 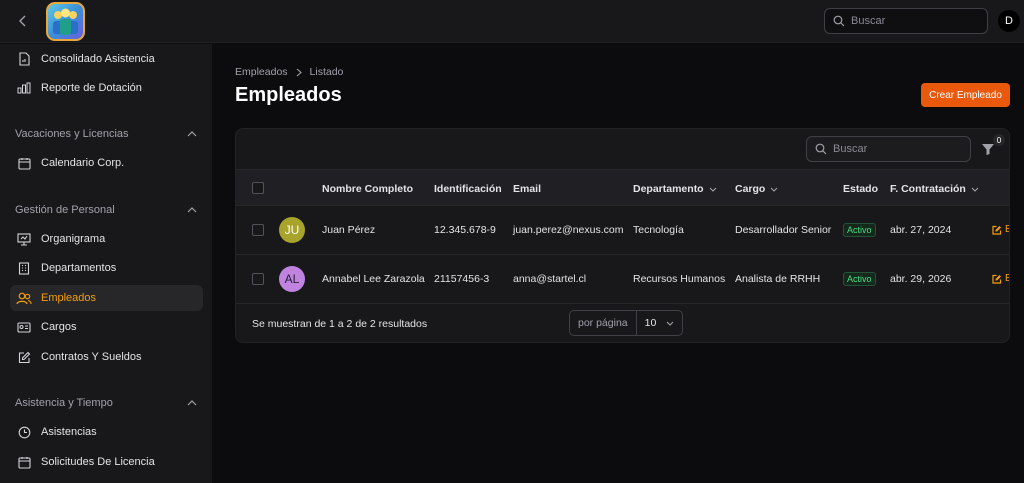 What do you see at coordinates (650, 323) in the screenshot?
I see `per-page-value: 10` at bounding box center [650, 323].